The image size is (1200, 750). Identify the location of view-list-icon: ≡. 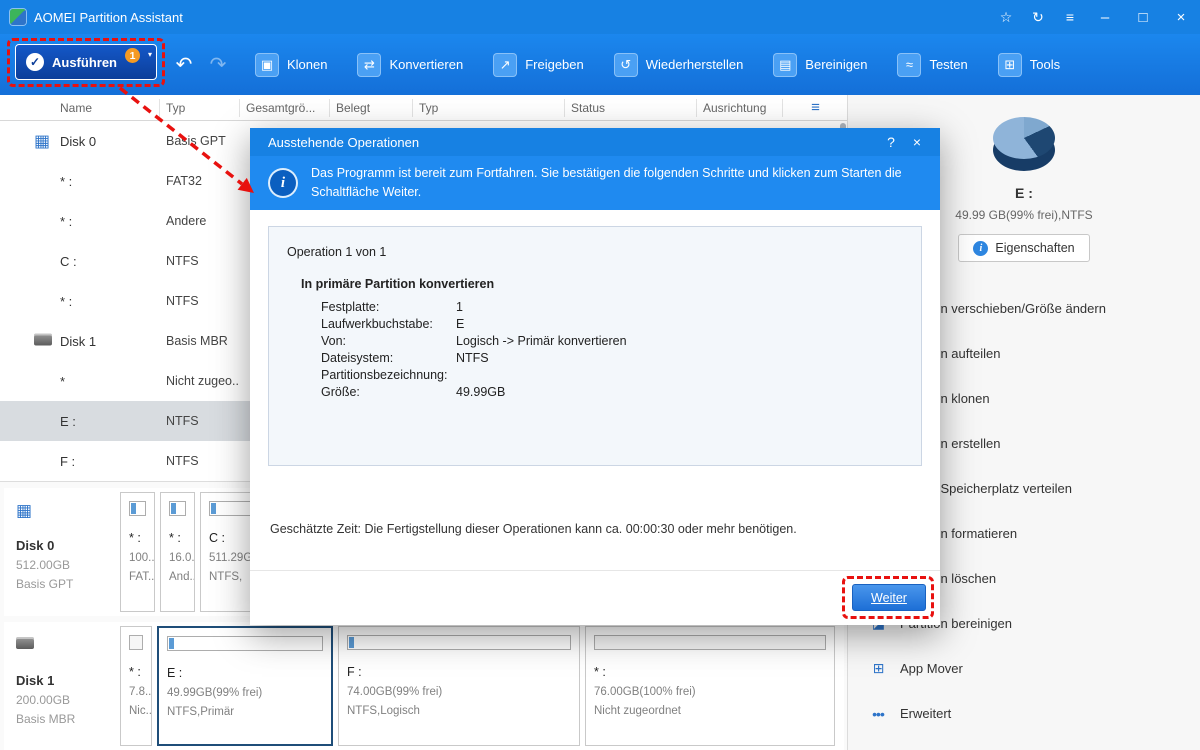
(815, 107).